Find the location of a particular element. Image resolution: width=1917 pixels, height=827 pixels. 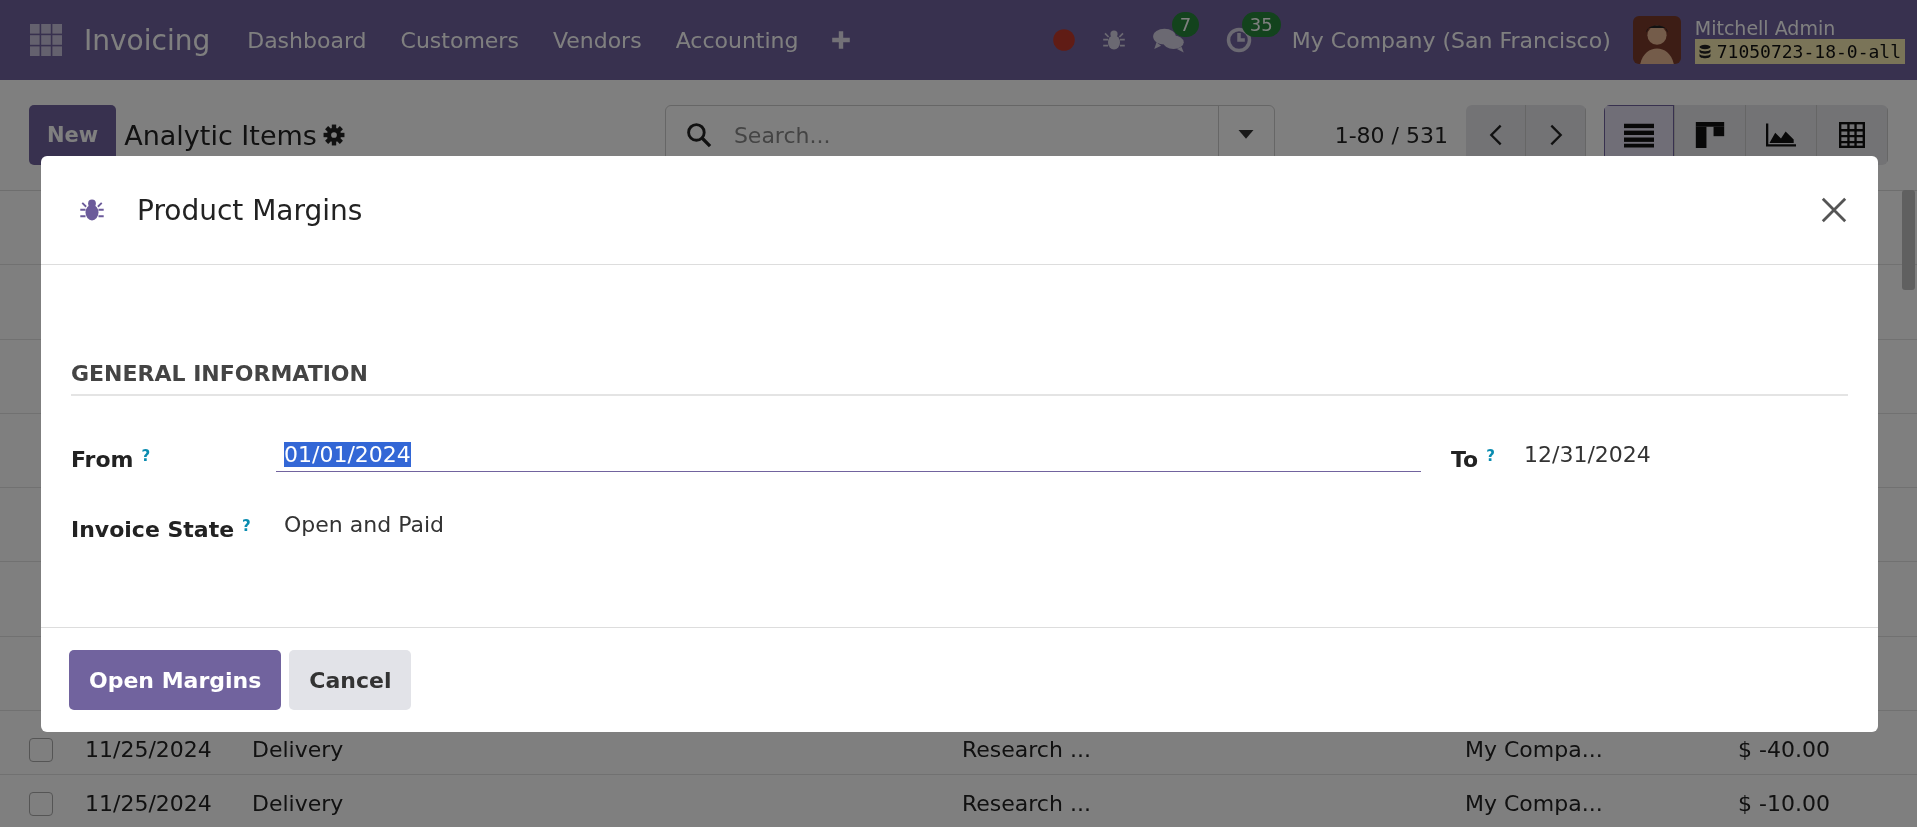

database-name: 71050723-18-0-all is located at coordinates (1808, 51).